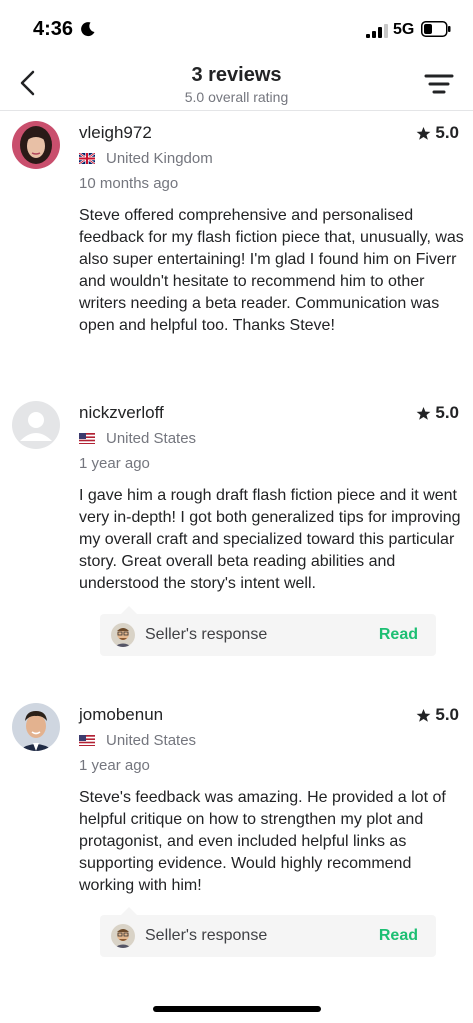  I want to click on status-bar: 4:36 5G, so click(236, 29).